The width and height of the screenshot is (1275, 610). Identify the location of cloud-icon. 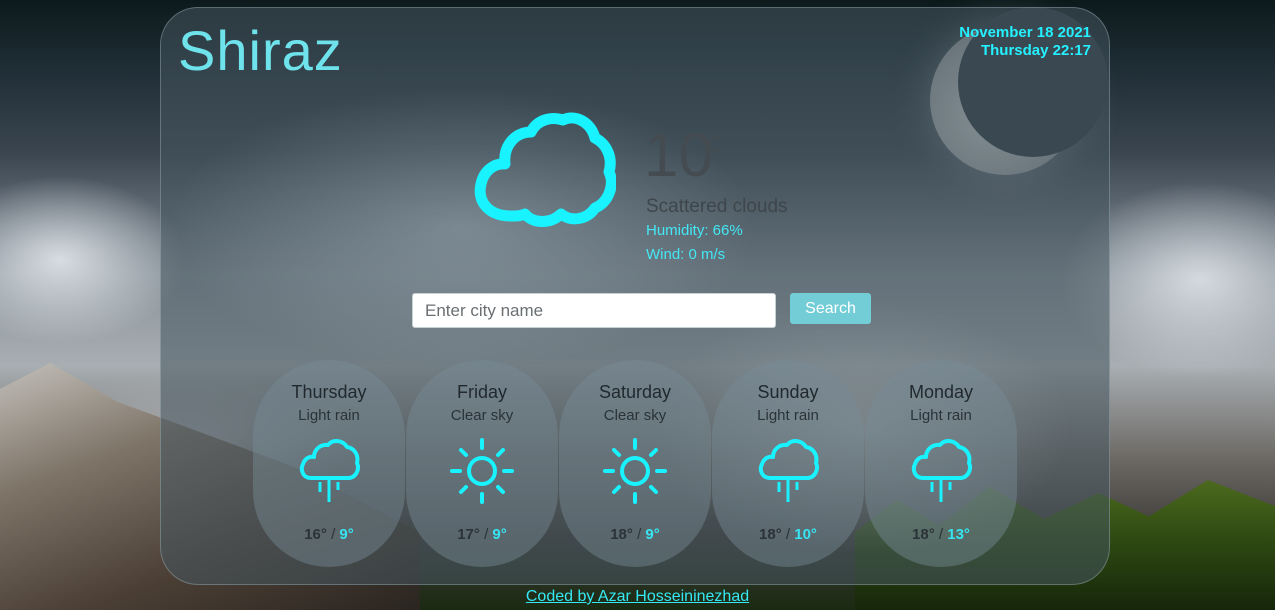
(545, 169).